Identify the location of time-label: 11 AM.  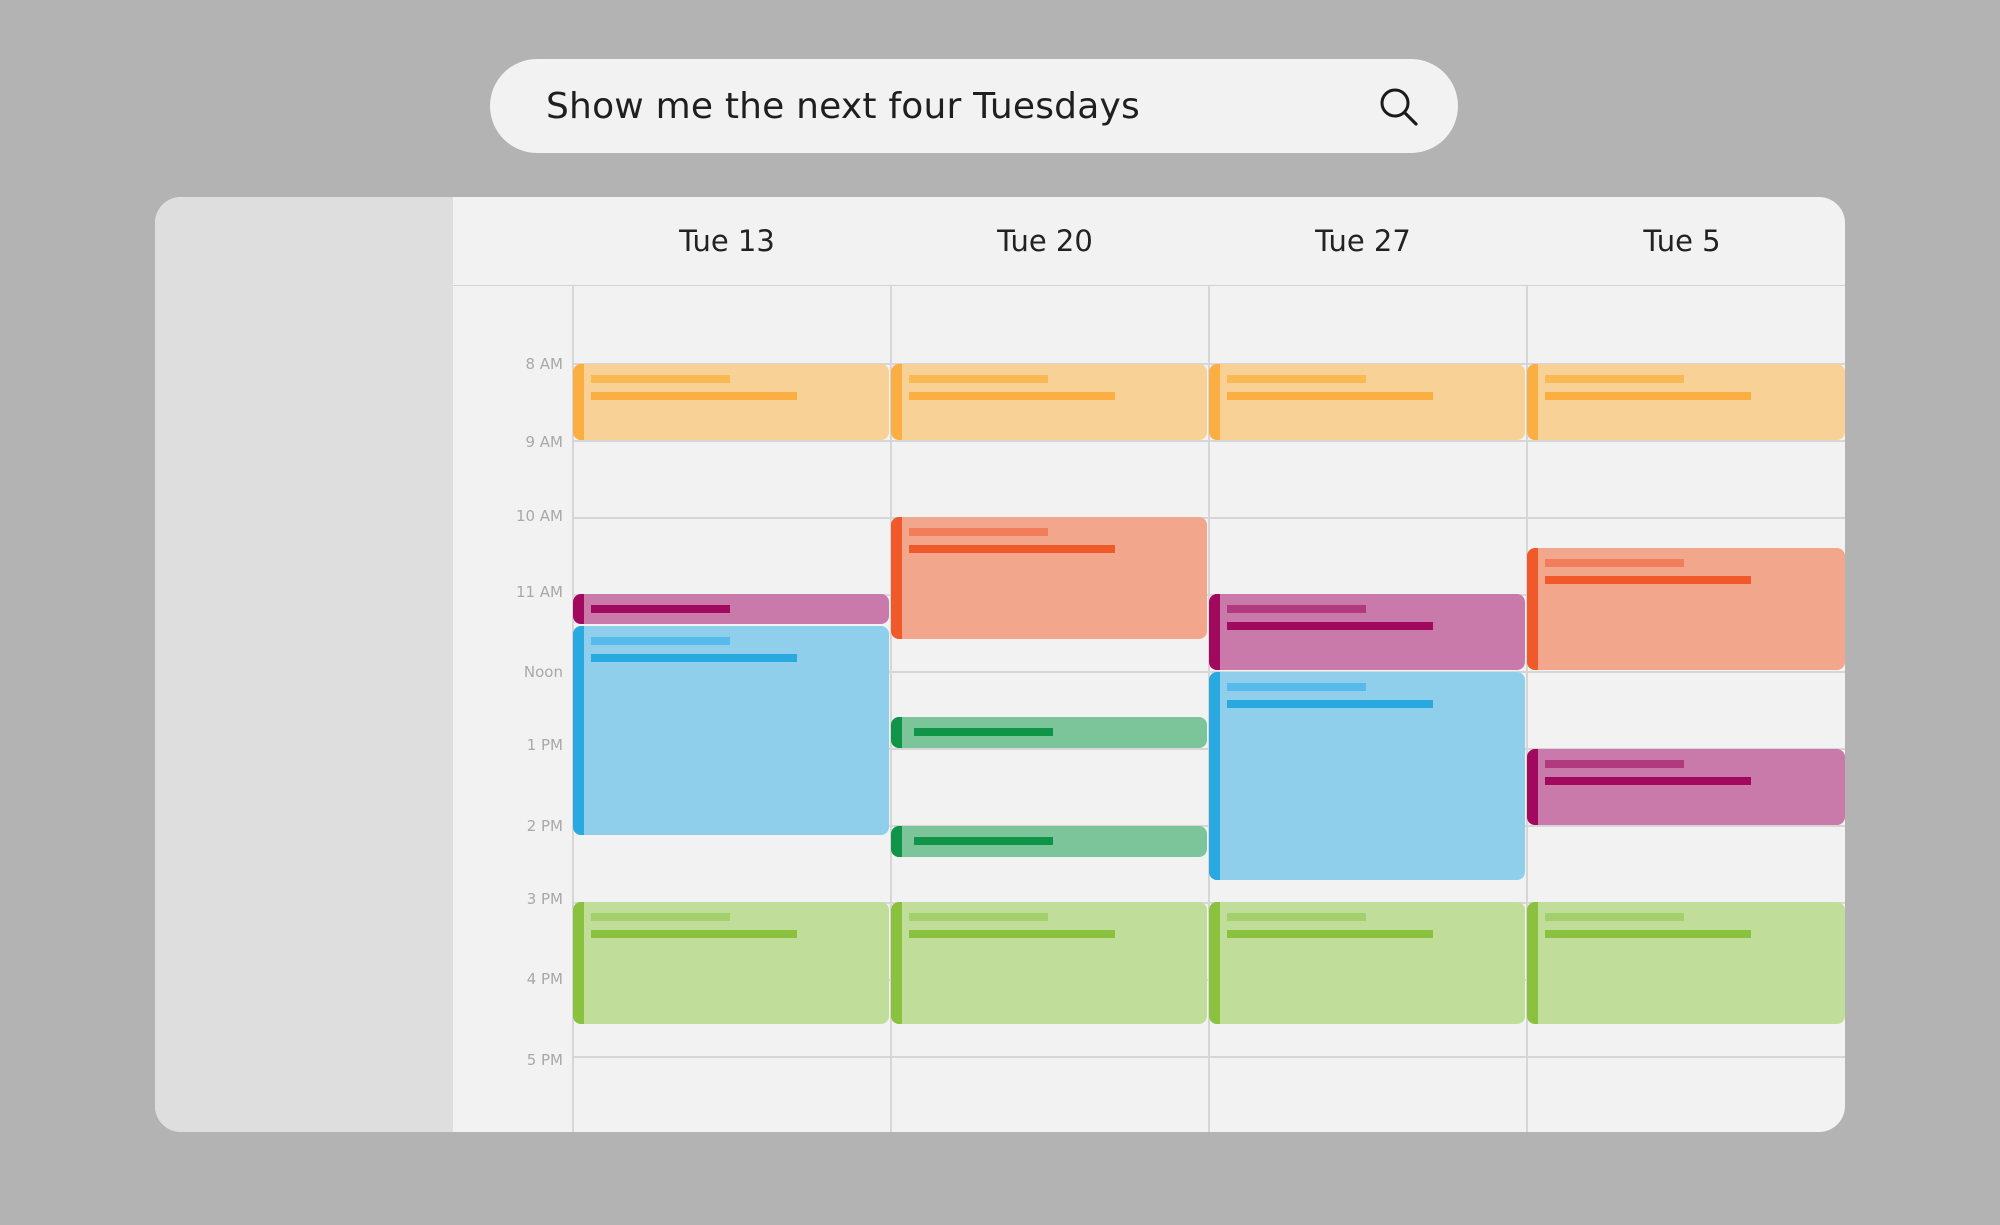
(539, 592).